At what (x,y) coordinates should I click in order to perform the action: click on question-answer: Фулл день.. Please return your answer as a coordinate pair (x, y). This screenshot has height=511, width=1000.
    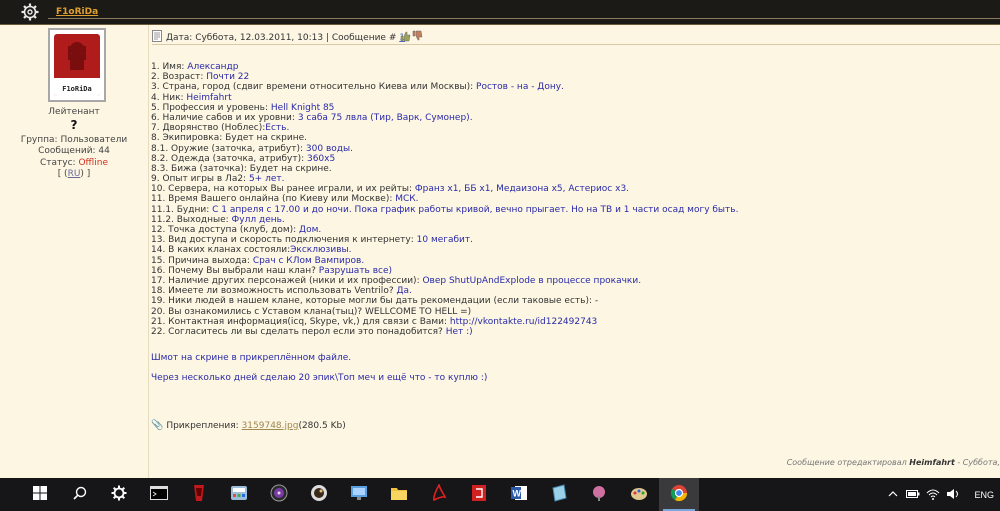
    Looking at the image, I should click on (258, 219).